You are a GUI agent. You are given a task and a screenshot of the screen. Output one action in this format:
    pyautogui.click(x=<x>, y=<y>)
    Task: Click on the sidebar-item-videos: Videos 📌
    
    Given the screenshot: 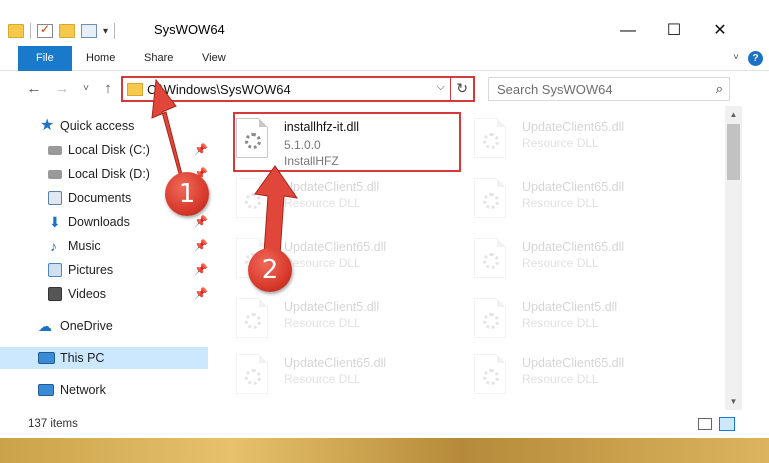 What is the action you would take?
    pyautogui.click(x=104, y=294)
    